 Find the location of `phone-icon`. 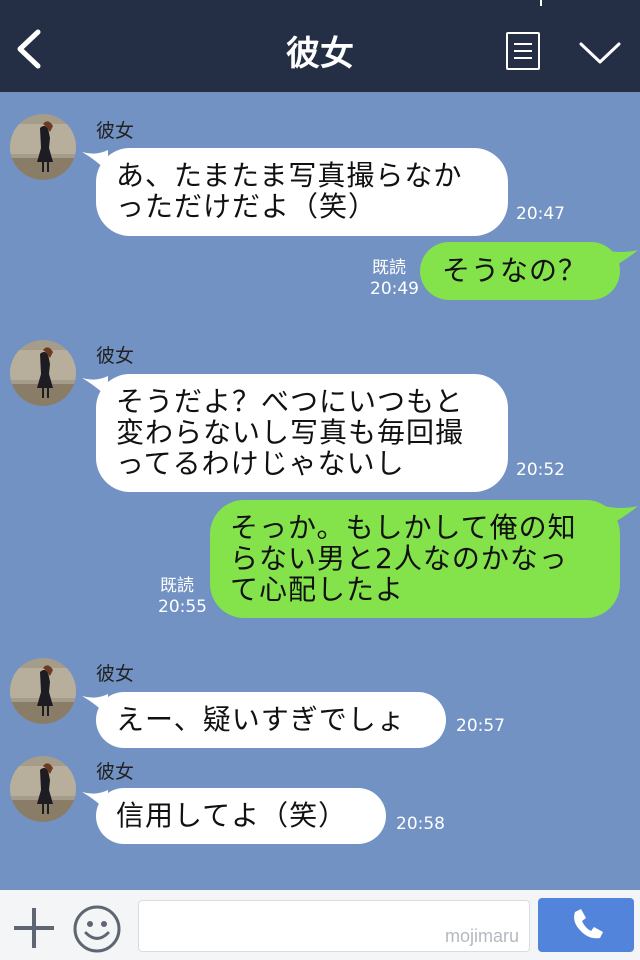

phone-icon is located at coordinates (588, 924).